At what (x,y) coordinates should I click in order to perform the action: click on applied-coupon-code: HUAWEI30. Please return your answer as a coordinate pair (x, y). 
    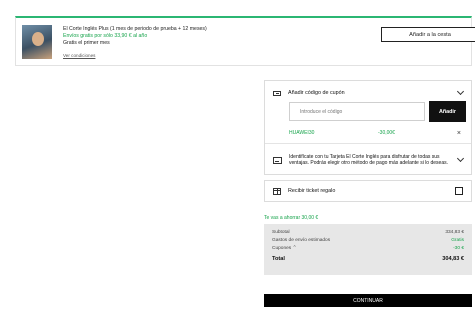
    Looking at the image, I should click on (302, 133).